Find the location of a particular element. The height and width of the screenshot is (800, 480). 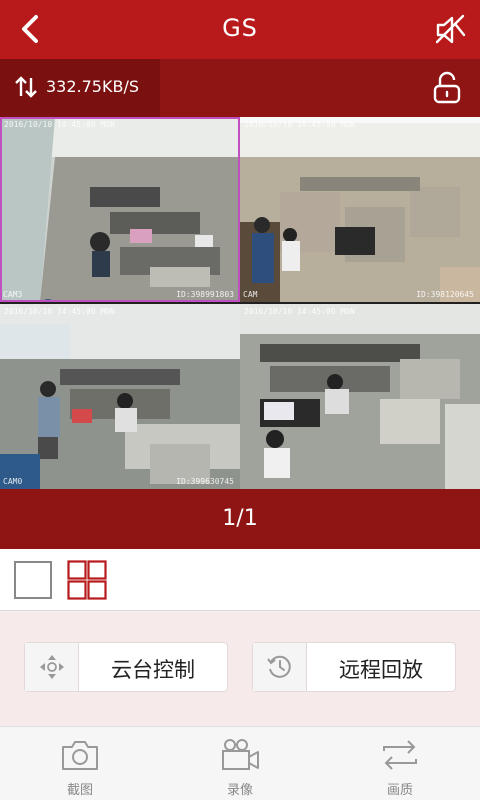

bottom-toolbar: 截图 录像 画质 is located at coordinates (240, 763).